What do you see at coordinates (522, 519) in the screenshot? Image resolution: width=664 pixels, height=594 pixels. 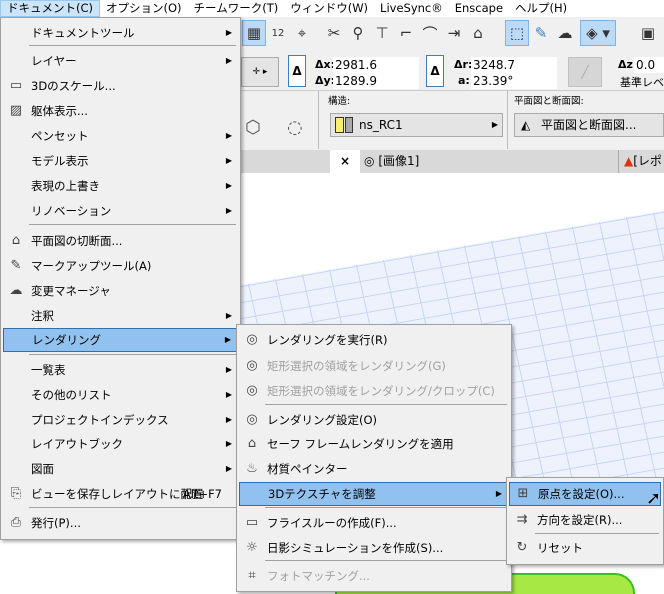 I see `texture-direction-icon: ⇉` at bounding box center [522, 519].